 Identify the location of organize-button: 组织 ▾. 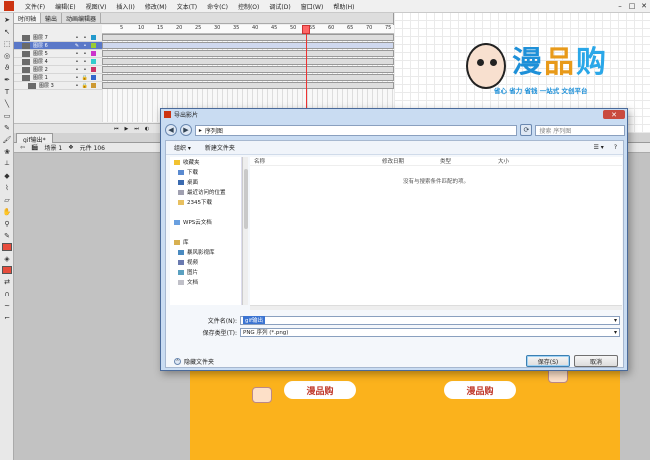
(182, 147).